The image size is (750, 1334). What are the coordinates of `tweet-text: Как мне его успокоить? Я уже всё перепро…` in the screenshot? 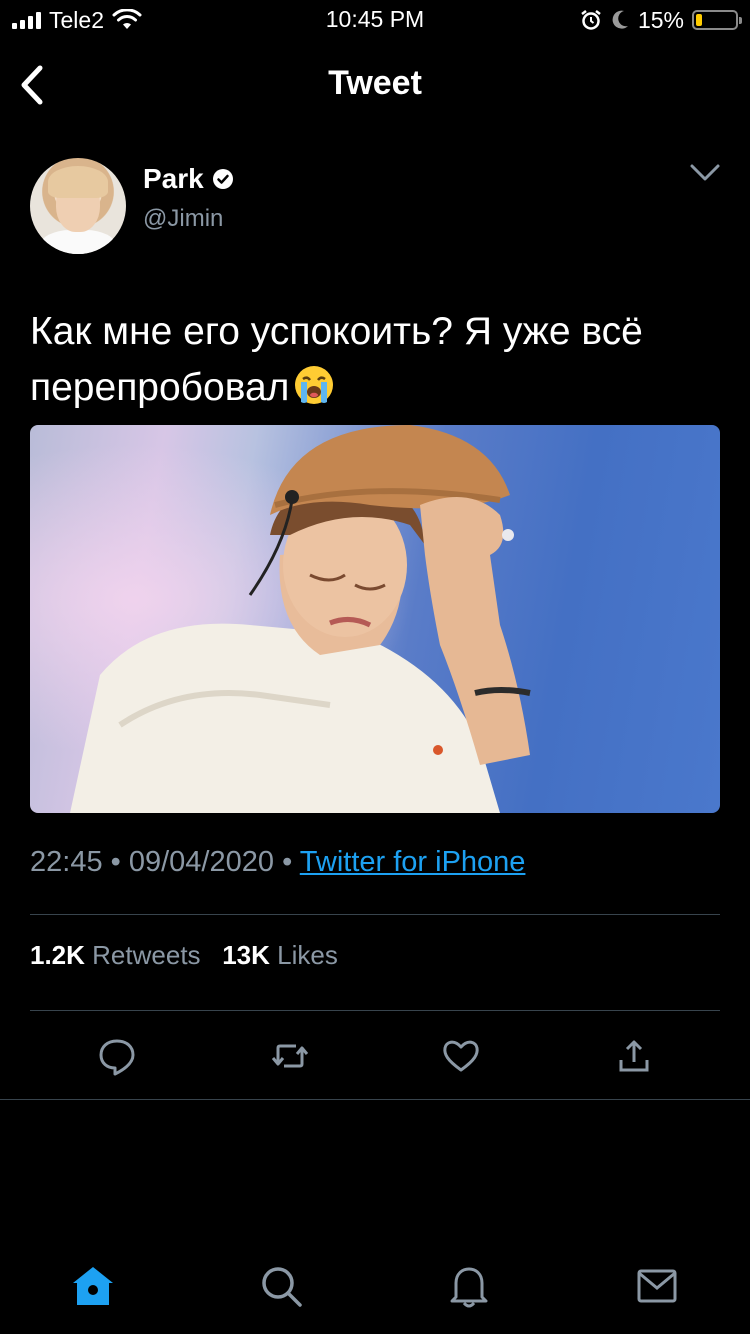 It's located at (375, 360).